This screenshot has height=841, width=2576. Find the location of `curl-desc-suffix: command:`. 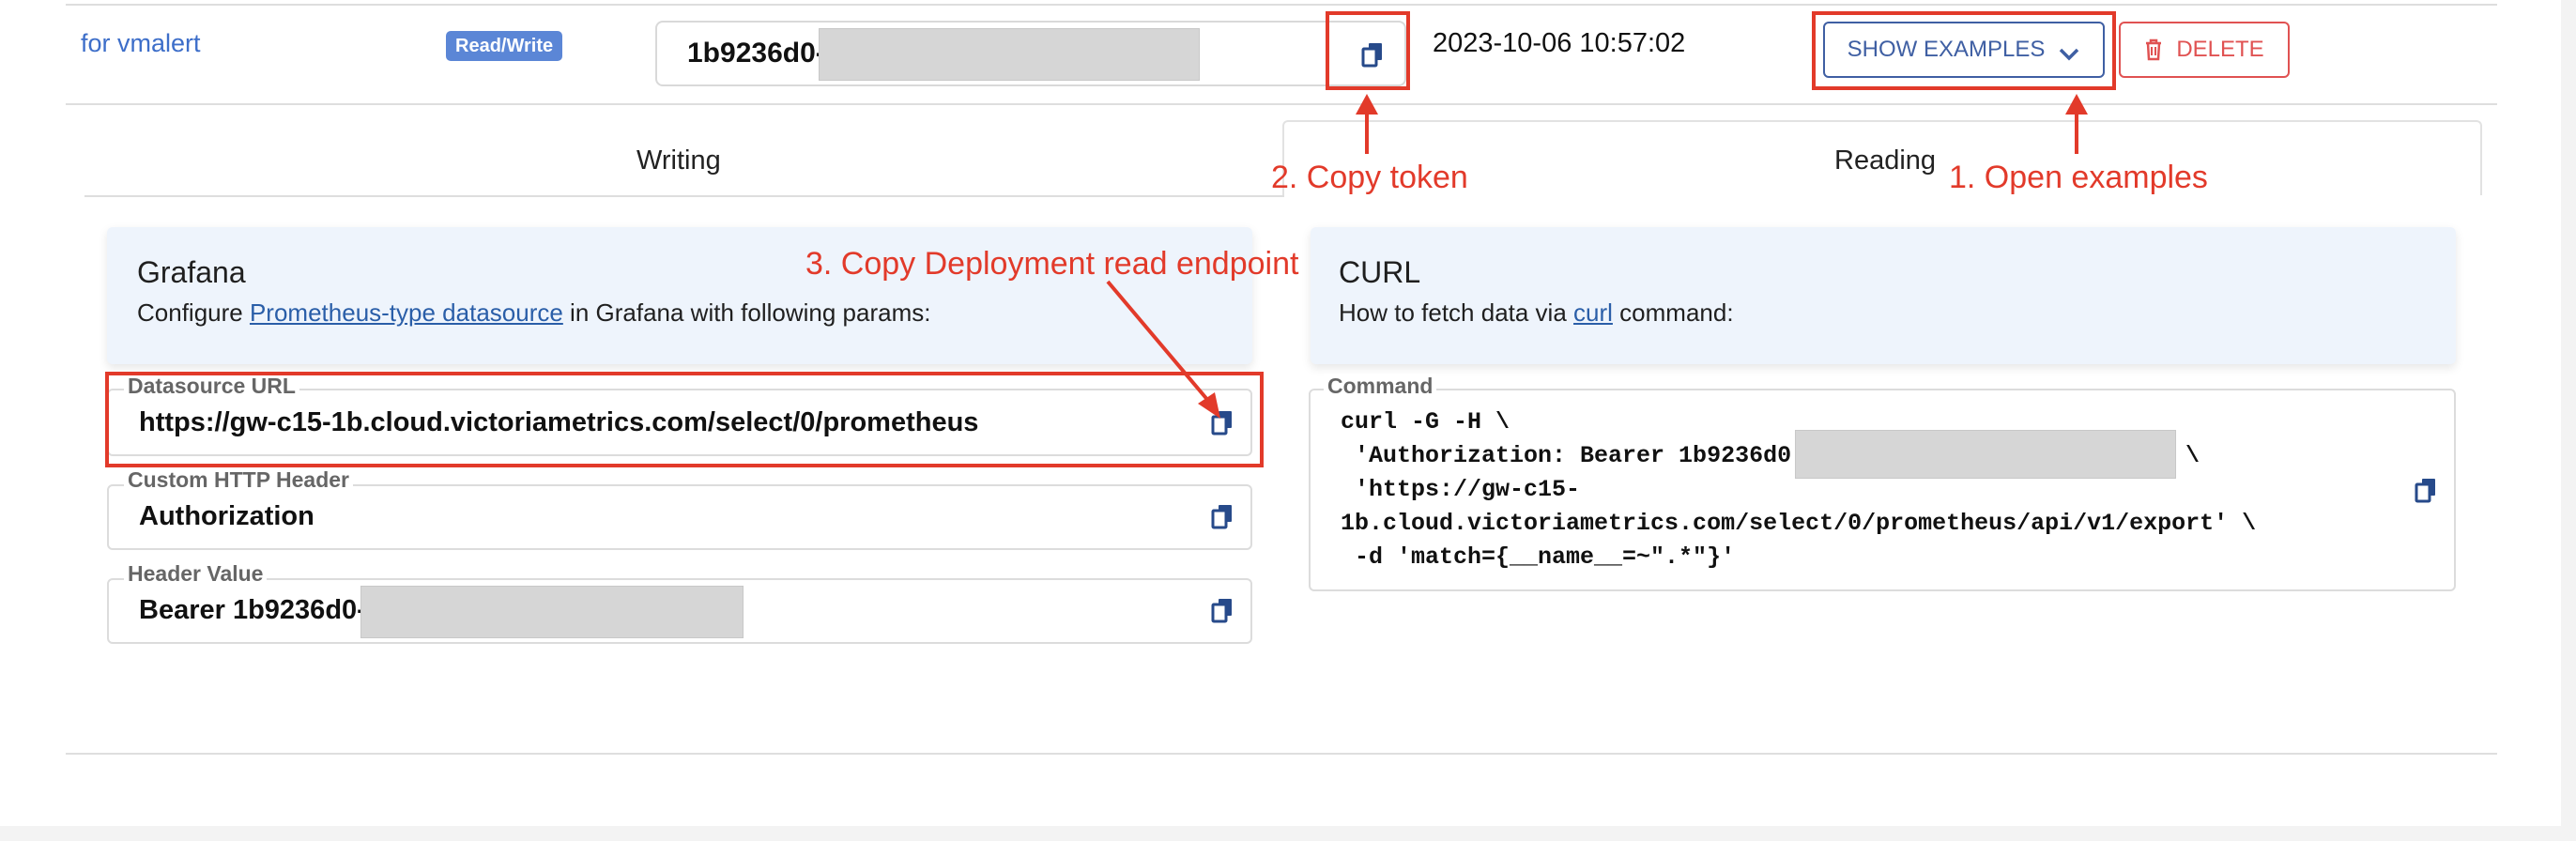

curl-desc-suffix: command: is located at coordinates (1673, 312).